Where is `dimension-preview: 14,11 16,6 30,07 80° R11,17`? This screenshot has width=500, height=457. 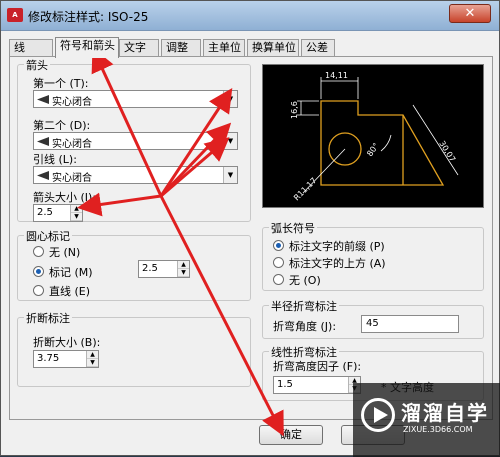 dimension-preview: 14,11 16,6 30,07 80° R11,17 is located at coordinates (373, 136).